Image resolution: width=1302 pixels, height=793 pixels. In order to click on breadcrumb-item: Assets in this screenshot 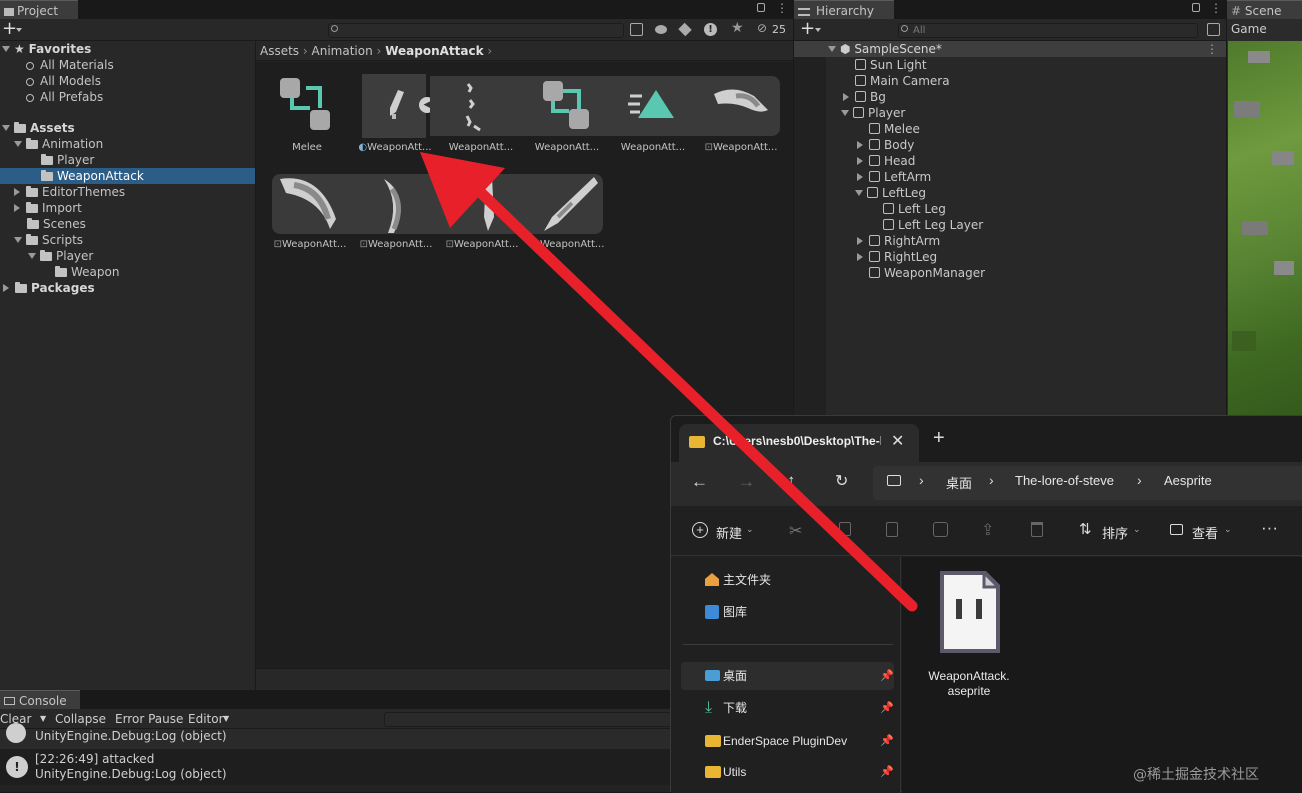, I will do `click(279, 51)`.